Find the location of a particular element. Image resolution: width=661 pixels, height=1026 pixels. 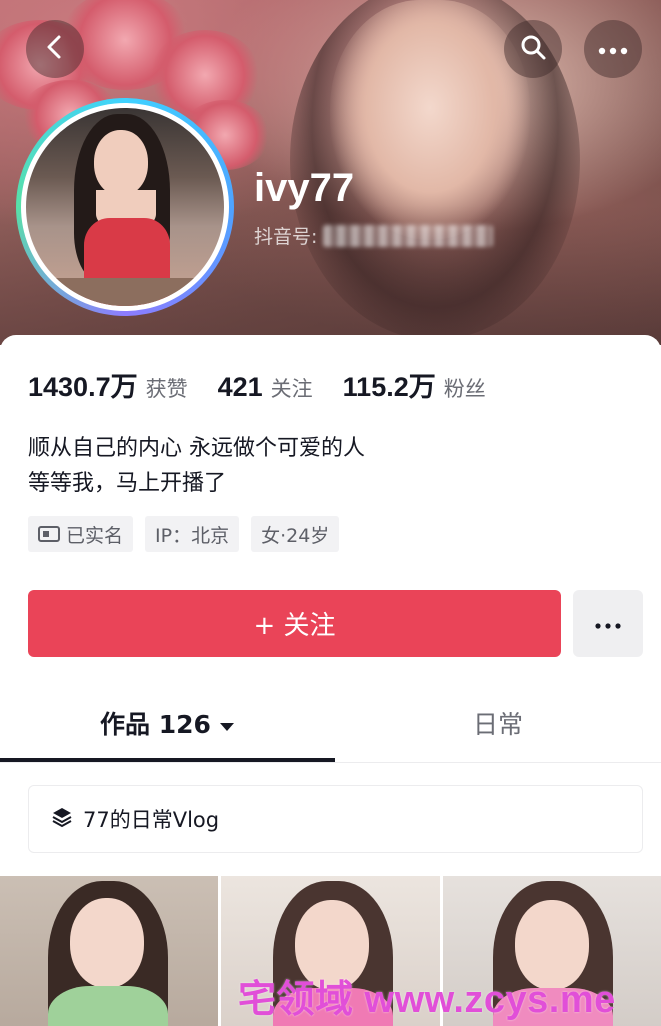

tag-label: 已实名 is located at coordinates (95, 535).